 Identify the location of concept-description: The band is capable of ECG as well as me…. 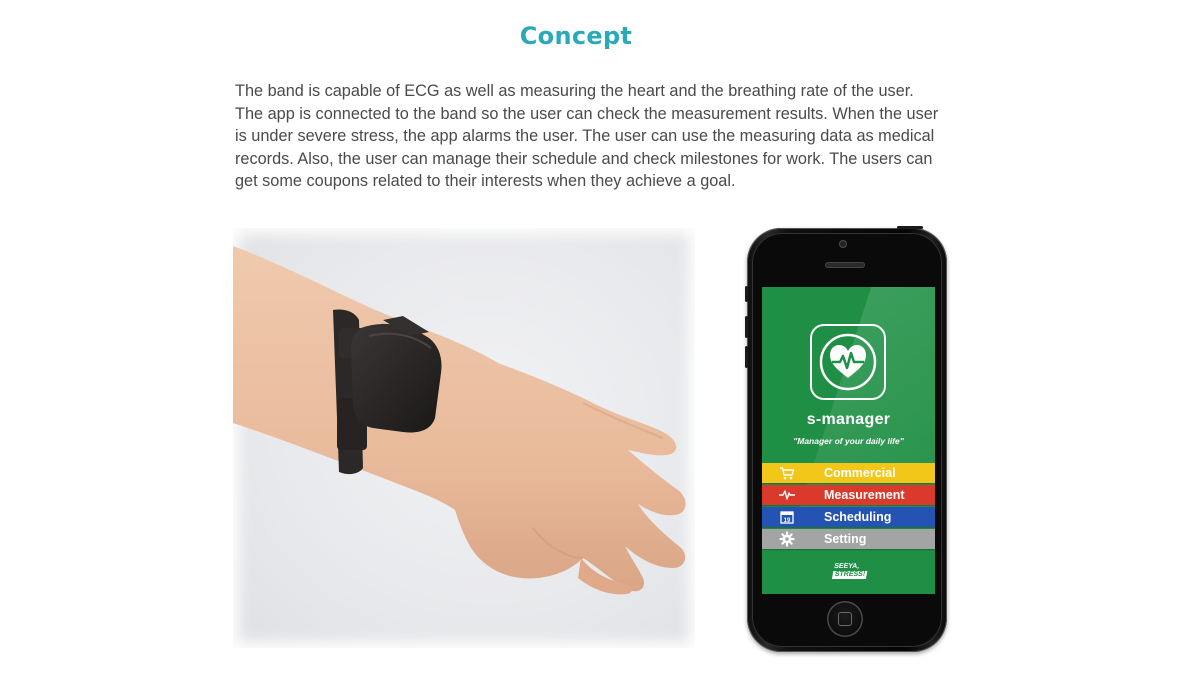
(587, 136).